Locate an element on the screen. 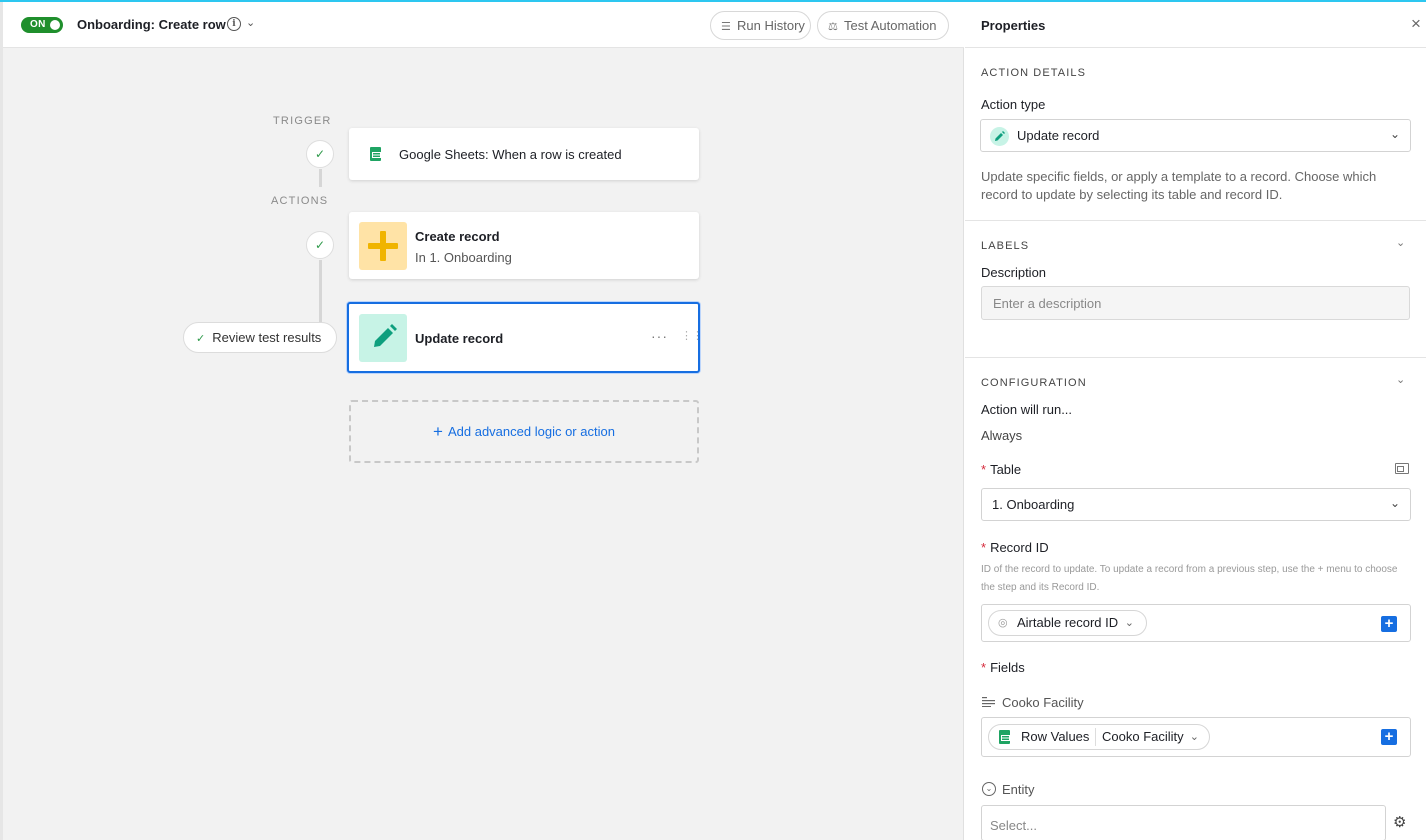 Image resolution: width=1426 pixels, height=840 pixels. description-label: Description is located at coordinates (1014, 272).